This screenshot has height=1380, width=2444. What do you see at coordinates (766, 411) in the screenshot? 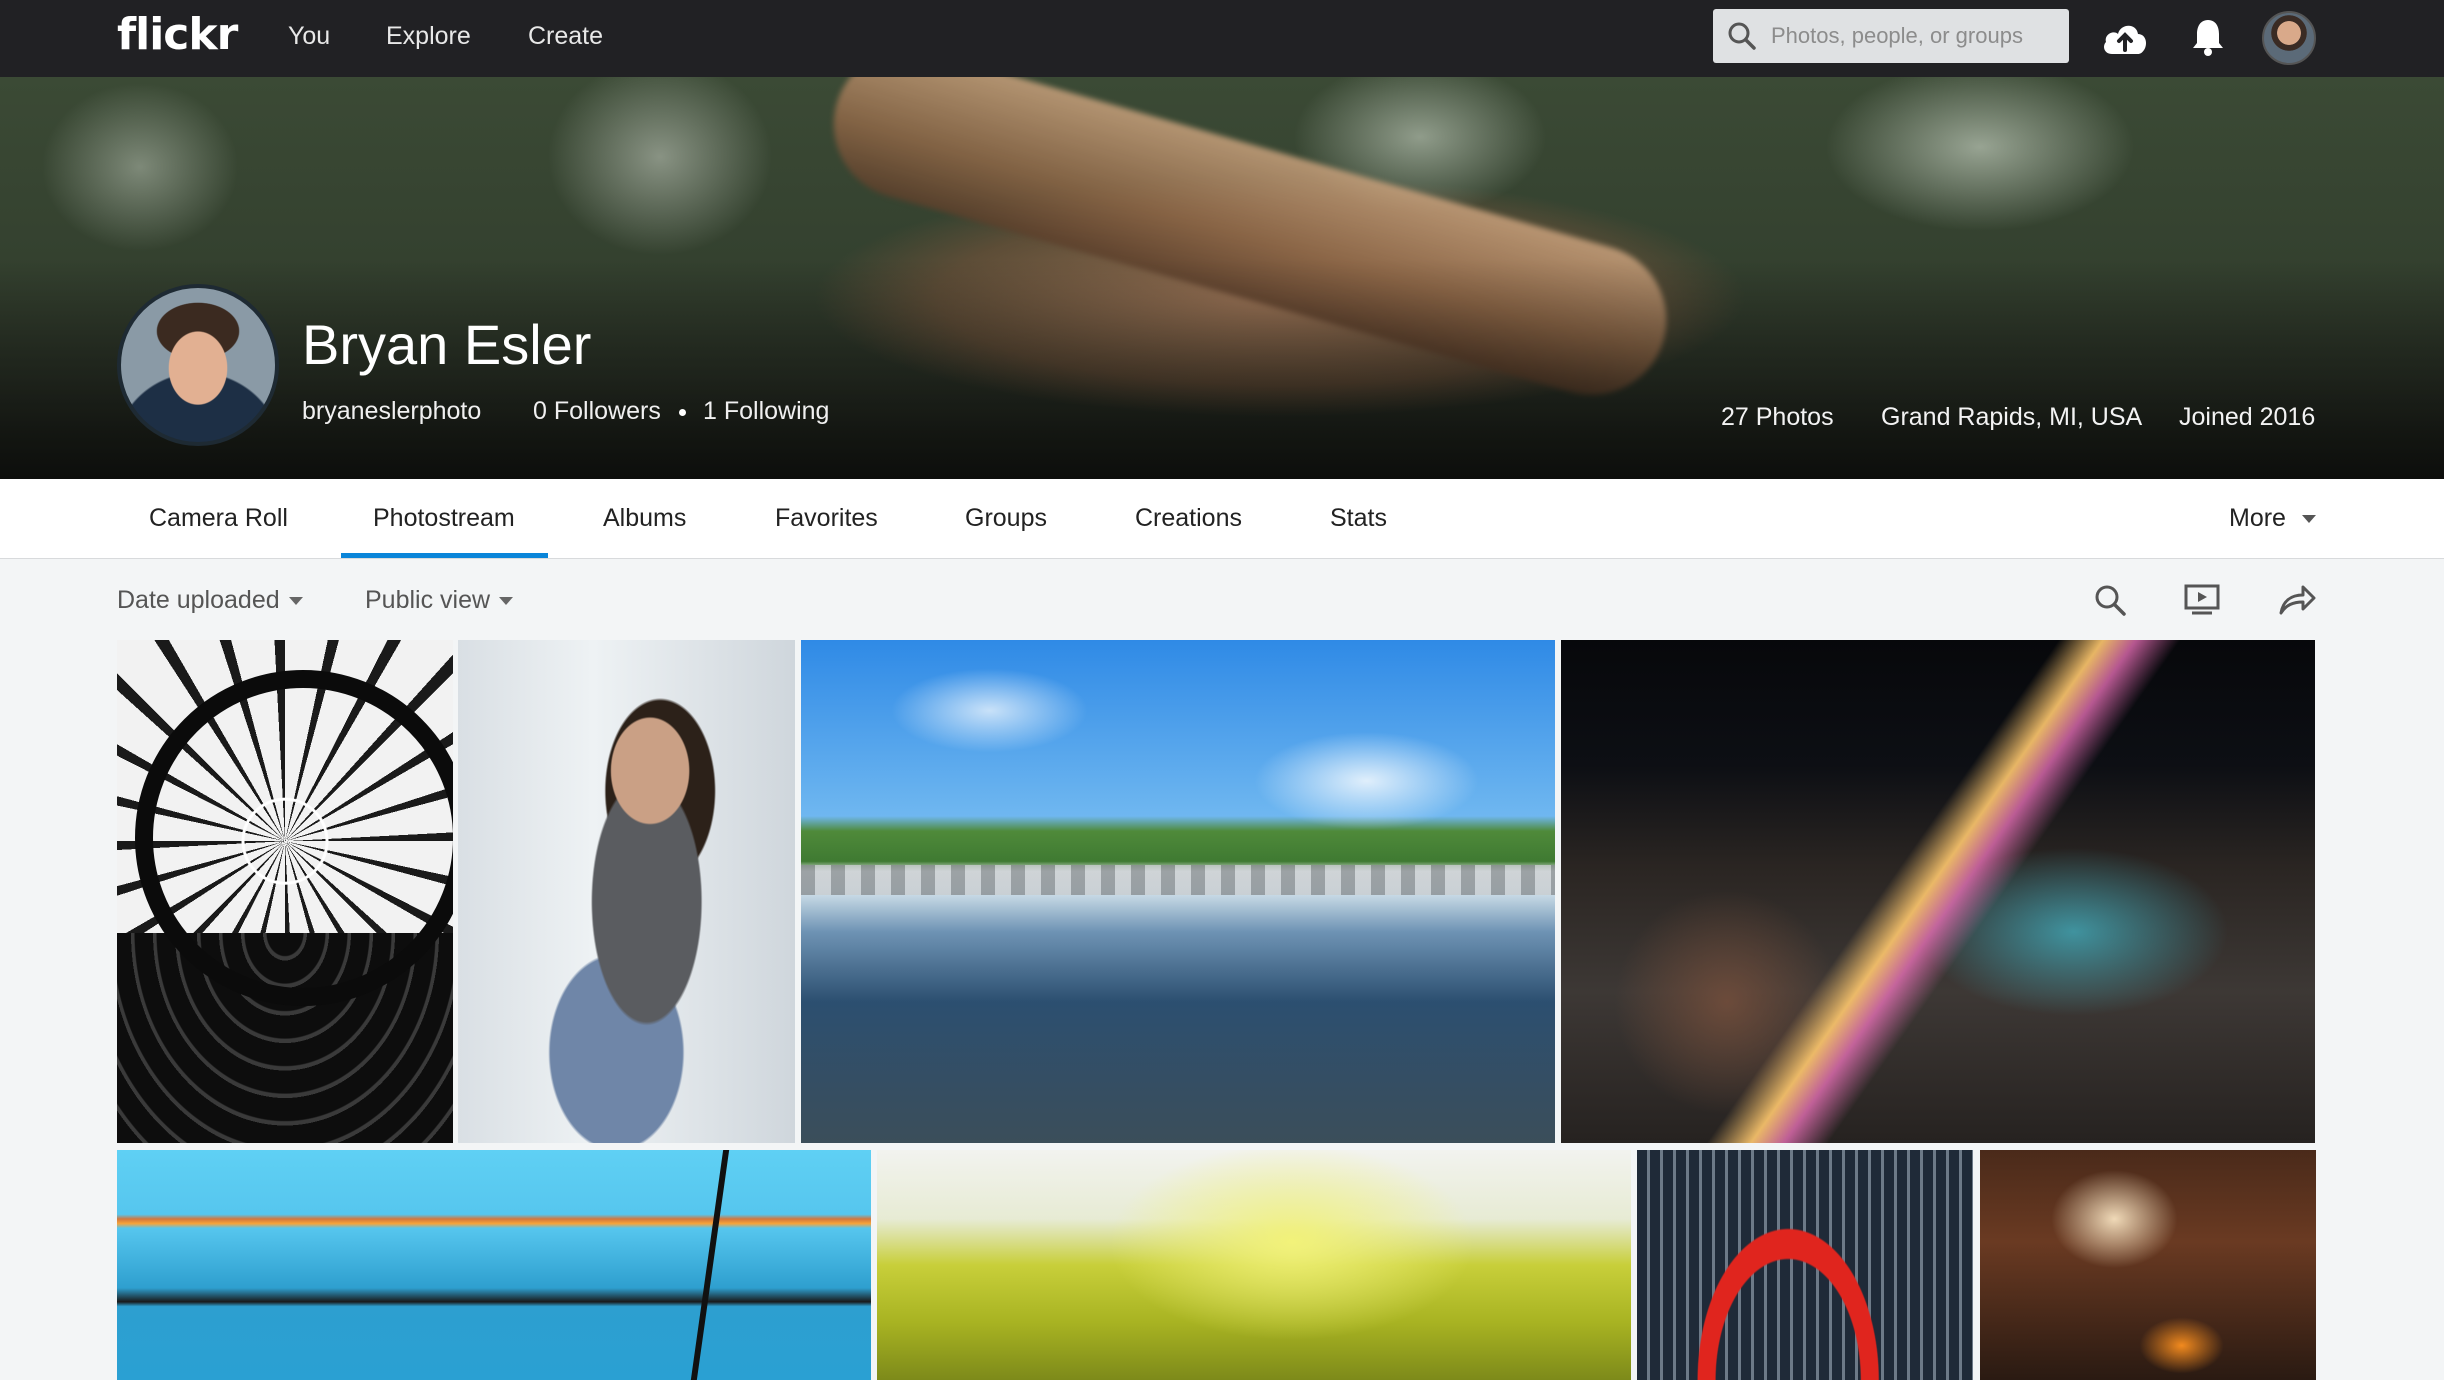
I see `following-link: 1 Following` at bounding box center [766, 411].